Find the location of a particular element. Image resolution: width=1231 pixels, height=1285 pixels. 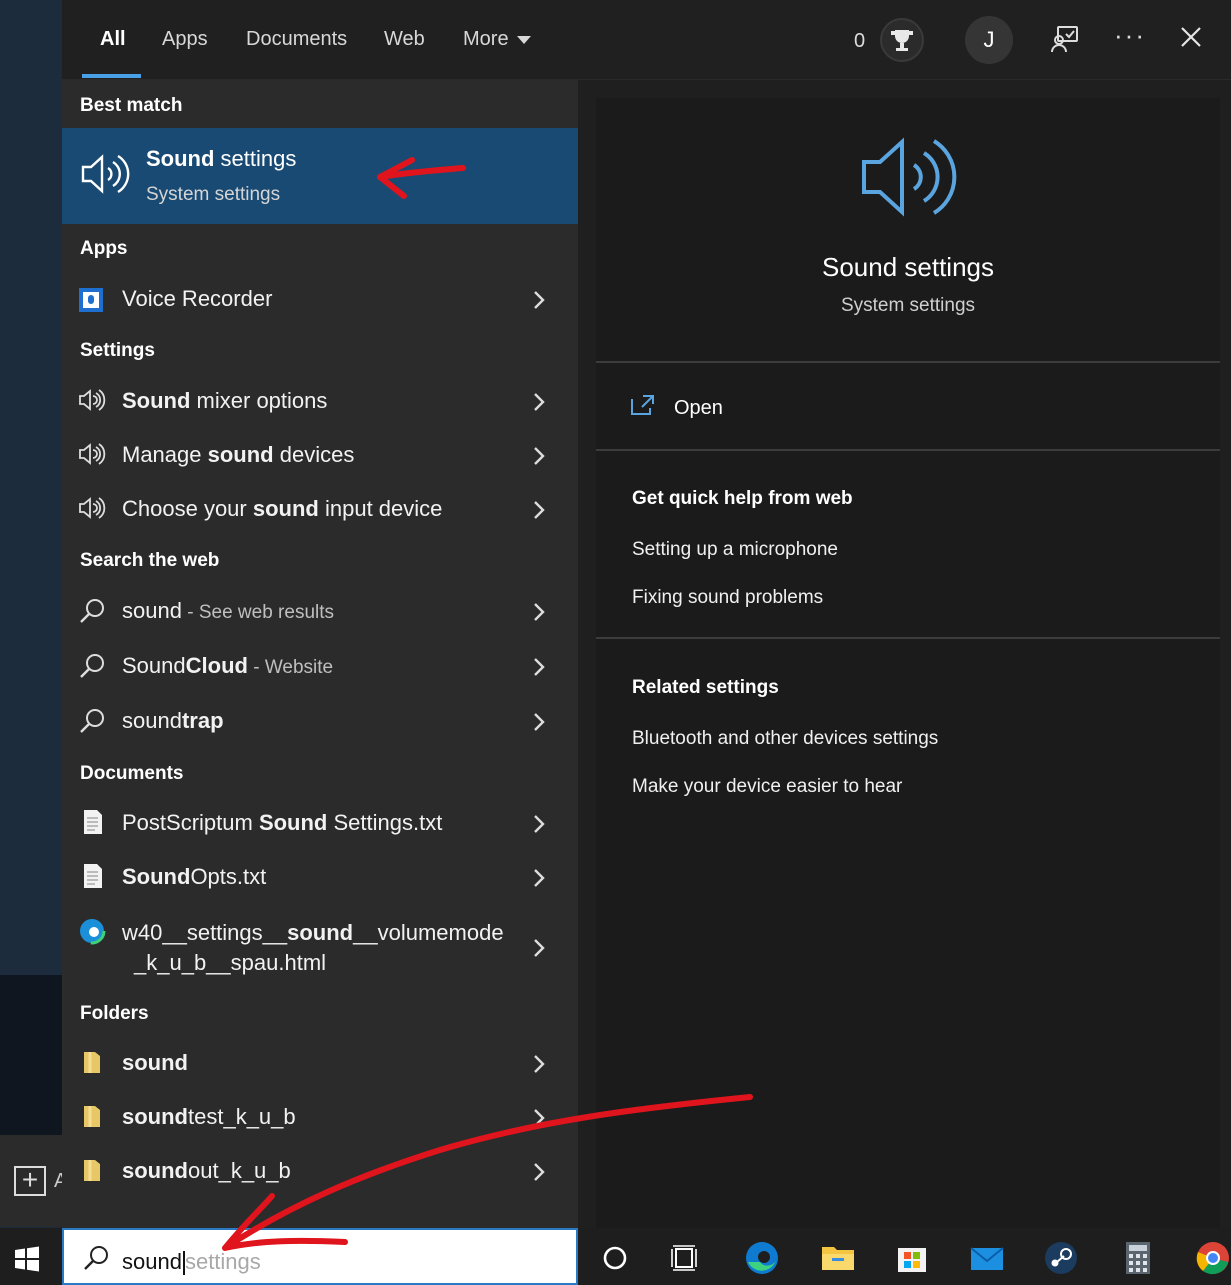

search-top-bar: All Apps Documents Web More 0 J ··· is located at coordinates (646, 40).